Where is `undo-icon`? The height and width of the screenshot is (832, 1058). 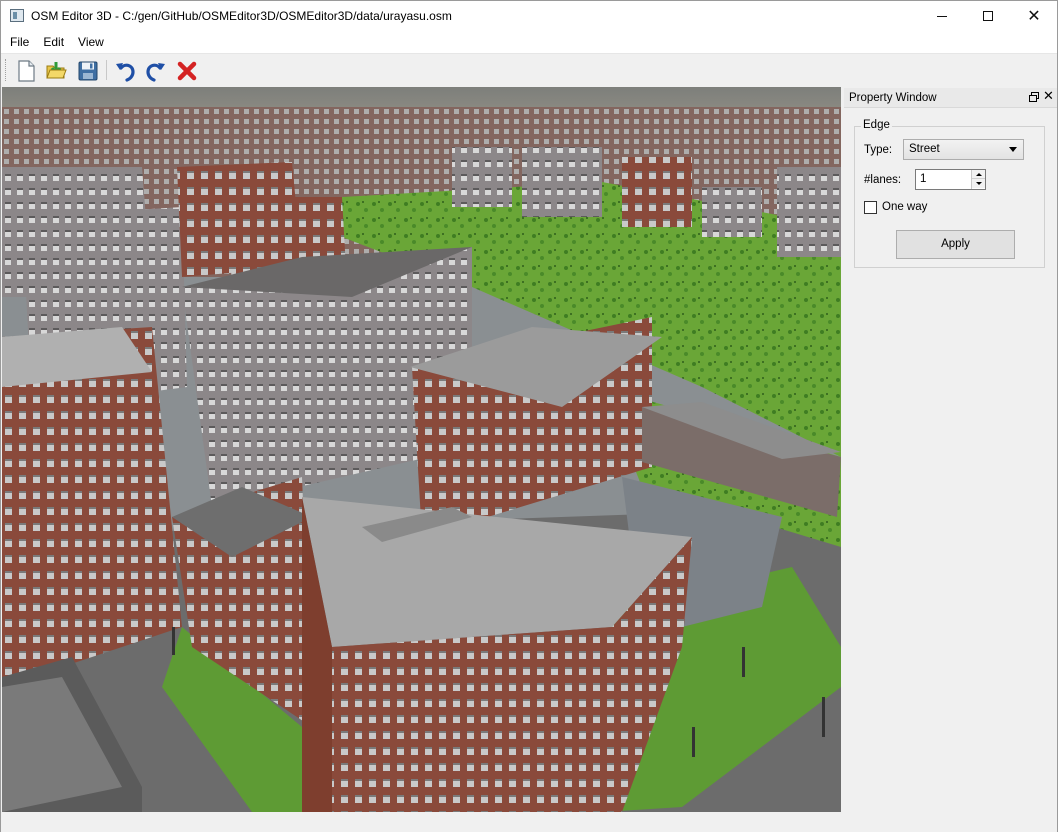 undo-icon is located at coordinates (125, 72).